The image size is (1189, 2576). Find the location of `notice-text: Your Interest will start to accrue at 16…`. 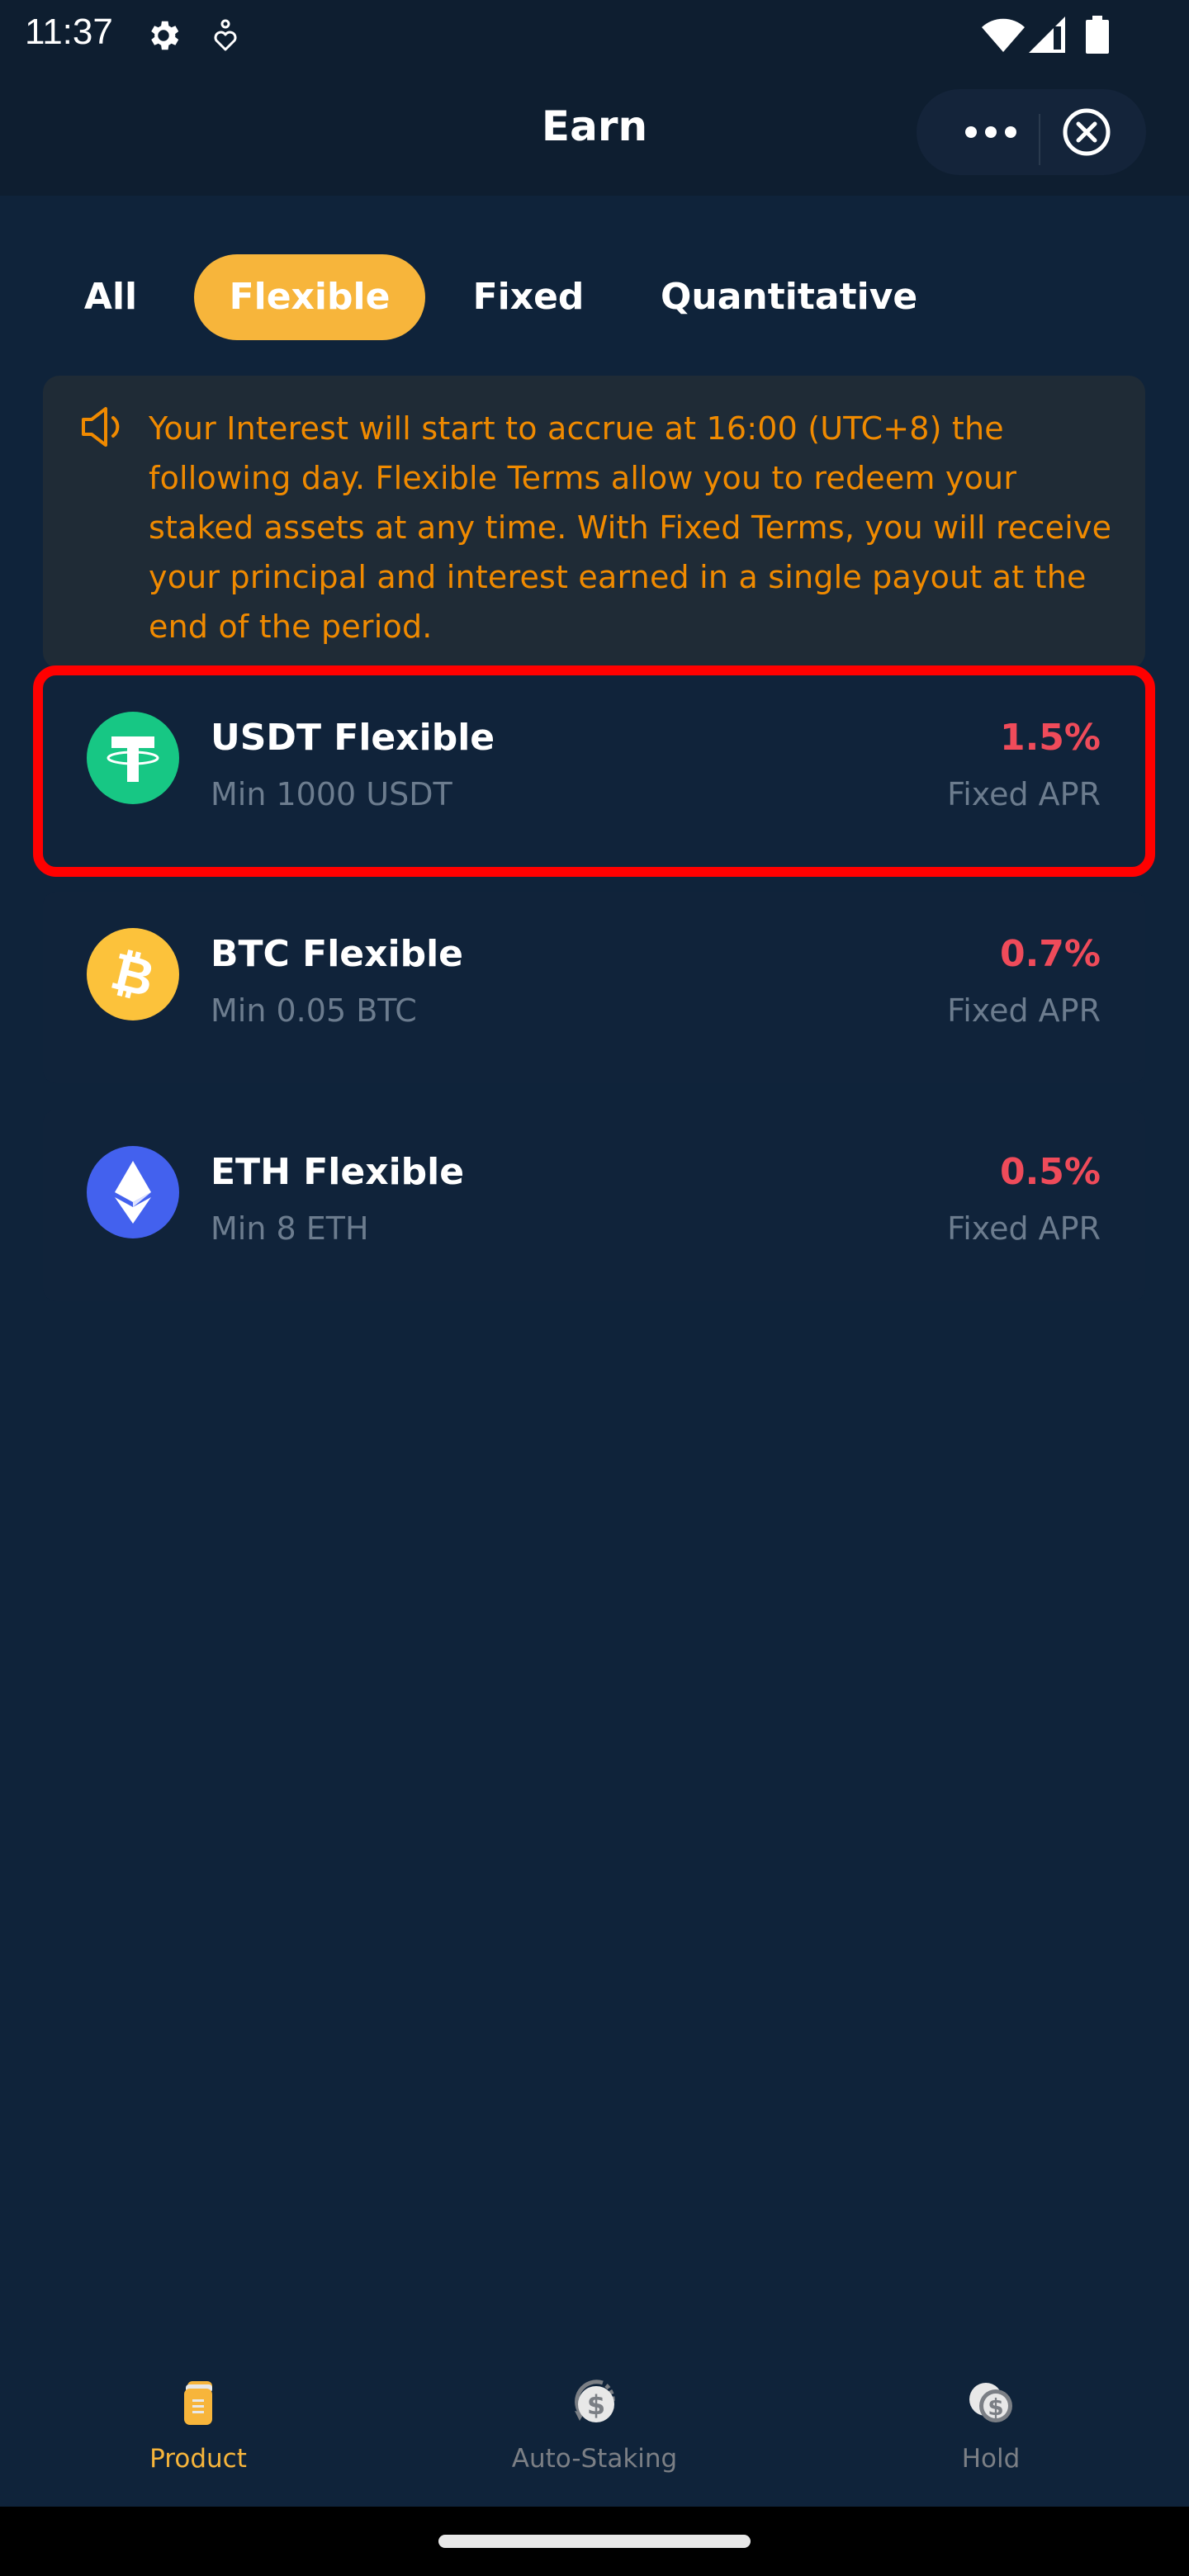

notice-text: Your Interest will start to accrue at 16… is located at coordinates (630, 527).